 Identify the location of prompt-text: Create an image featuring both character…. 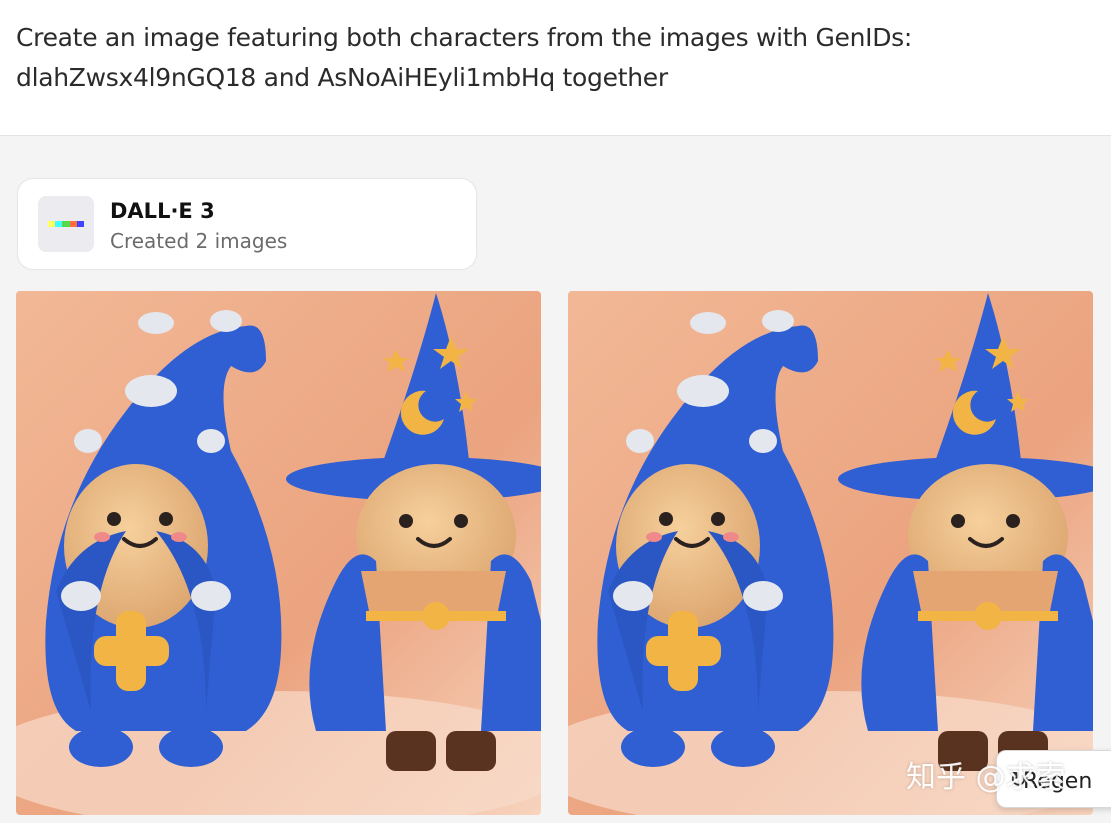
(464, 57).